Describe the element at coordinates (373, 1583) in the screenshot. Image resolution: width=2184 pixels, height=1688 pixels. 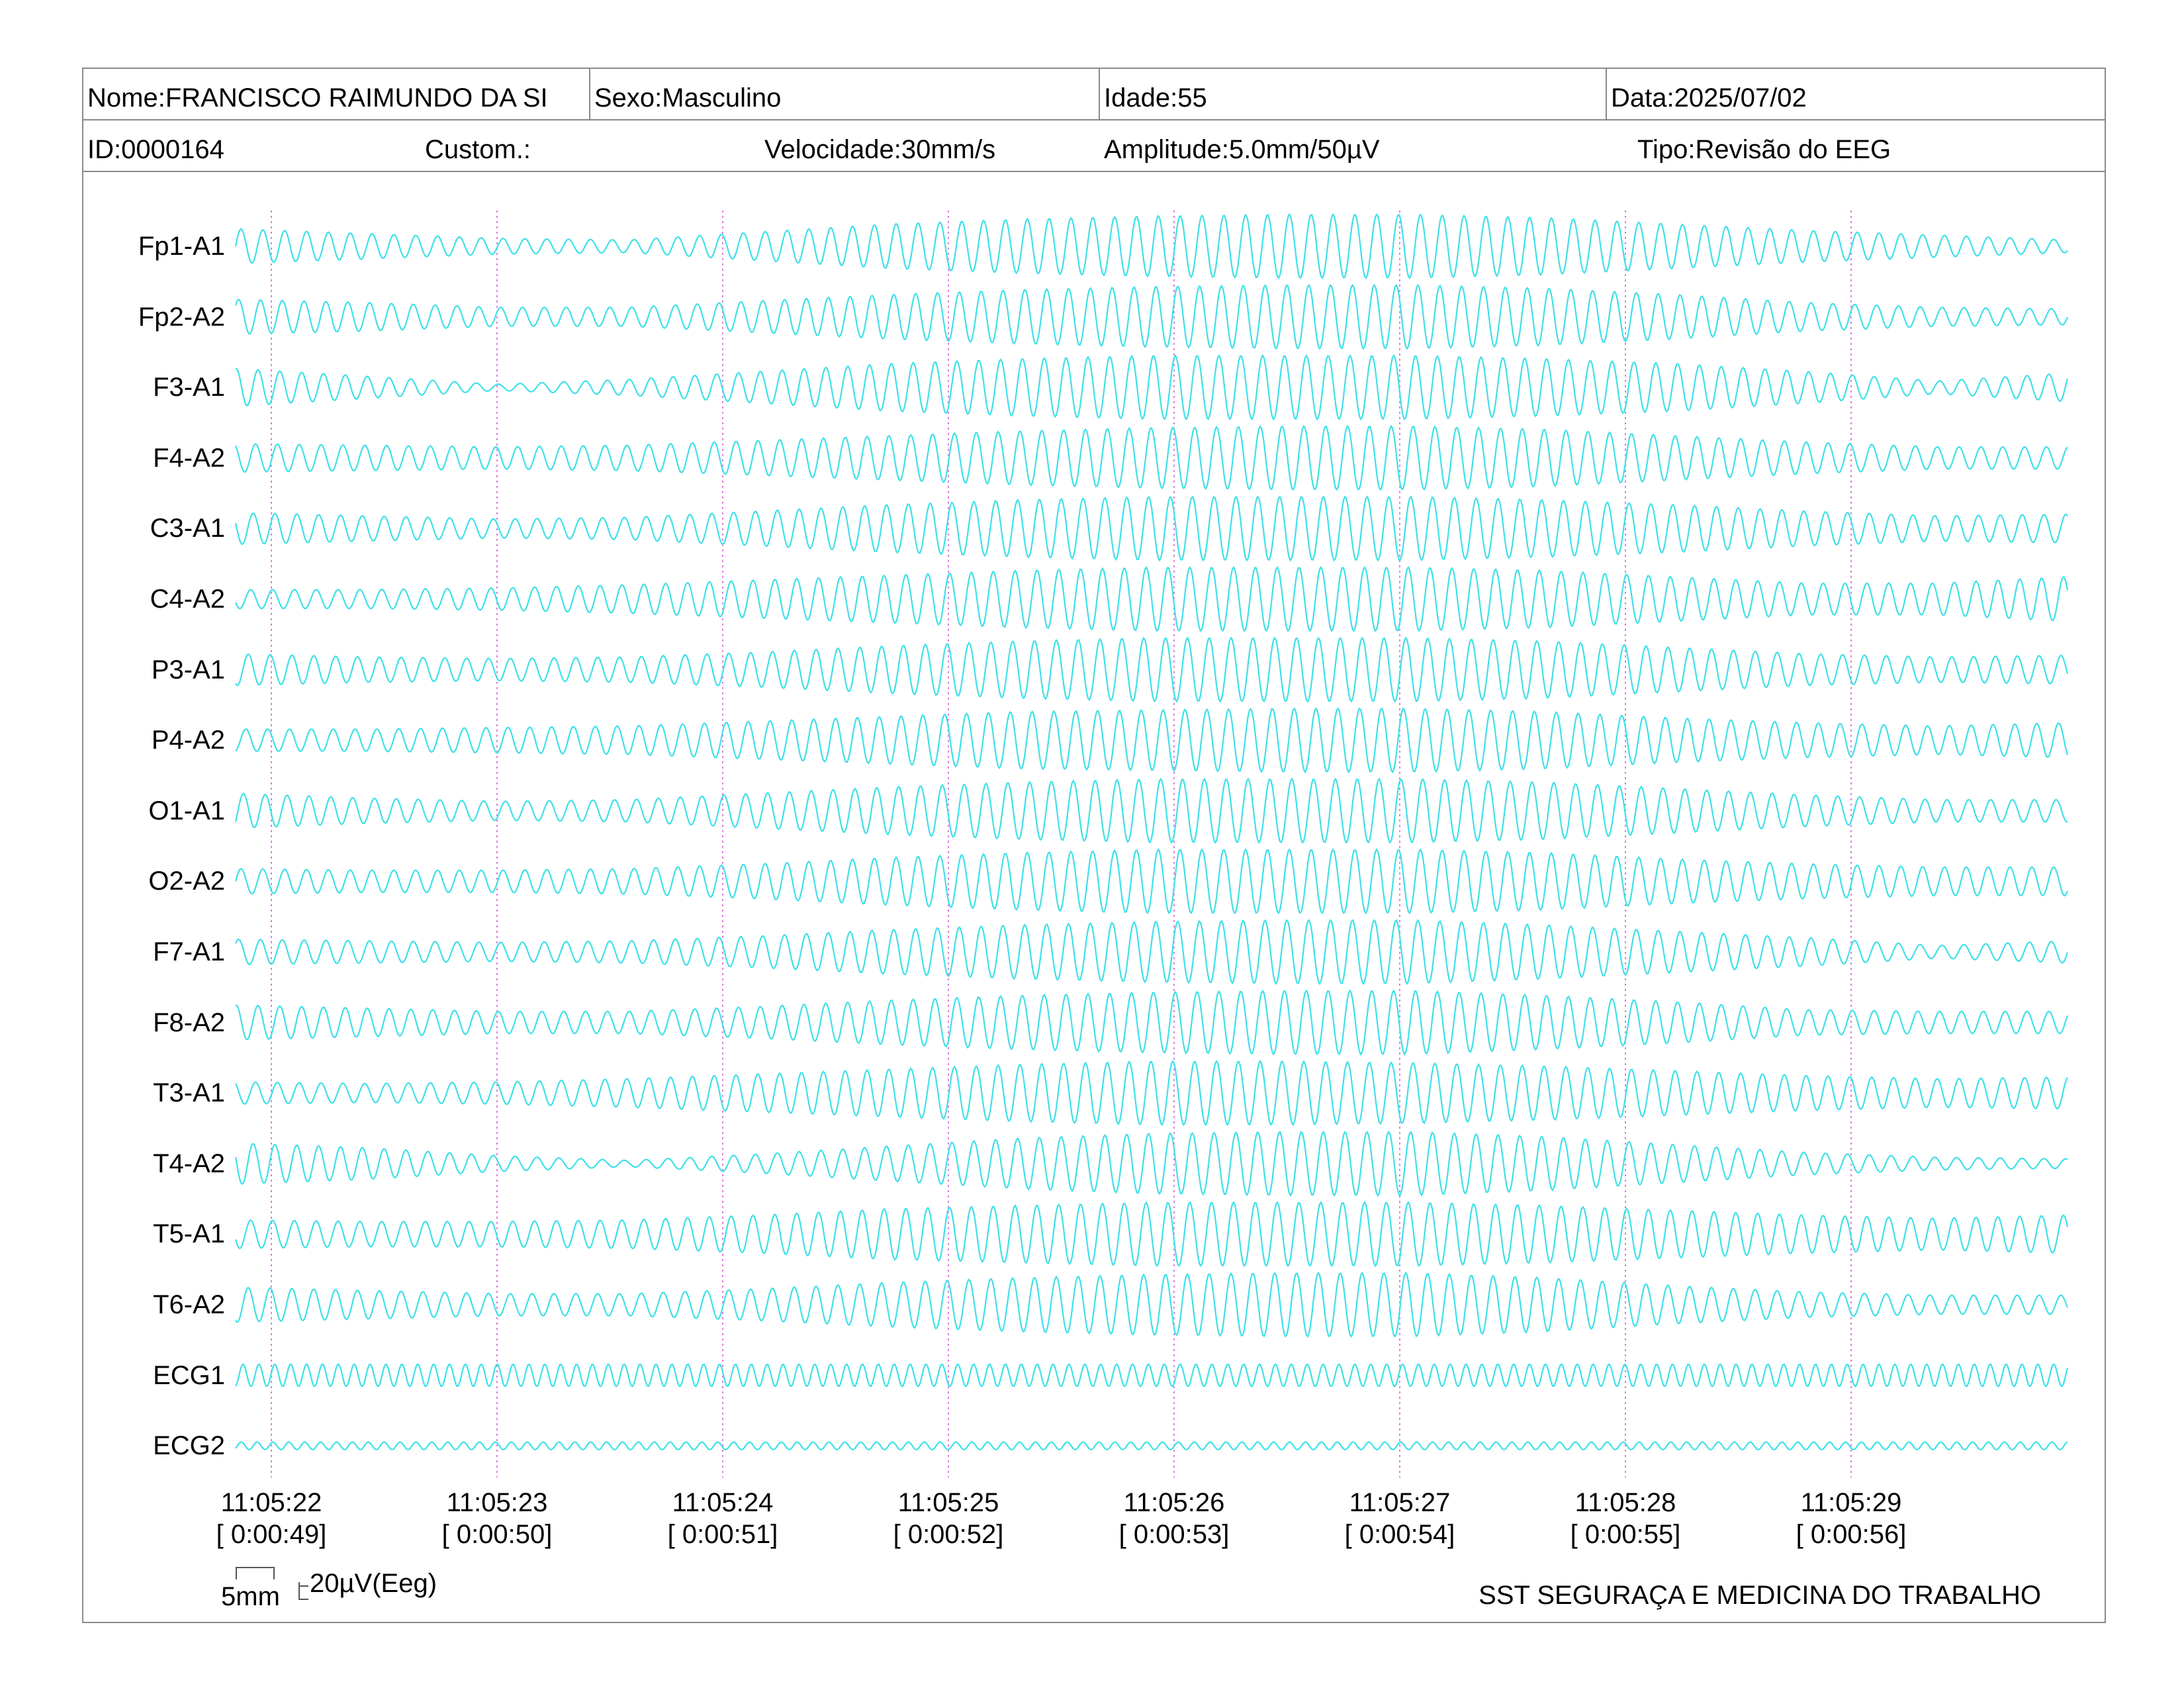
I see `amplitude-scale-label: 20µV(Eeg)` at that location.